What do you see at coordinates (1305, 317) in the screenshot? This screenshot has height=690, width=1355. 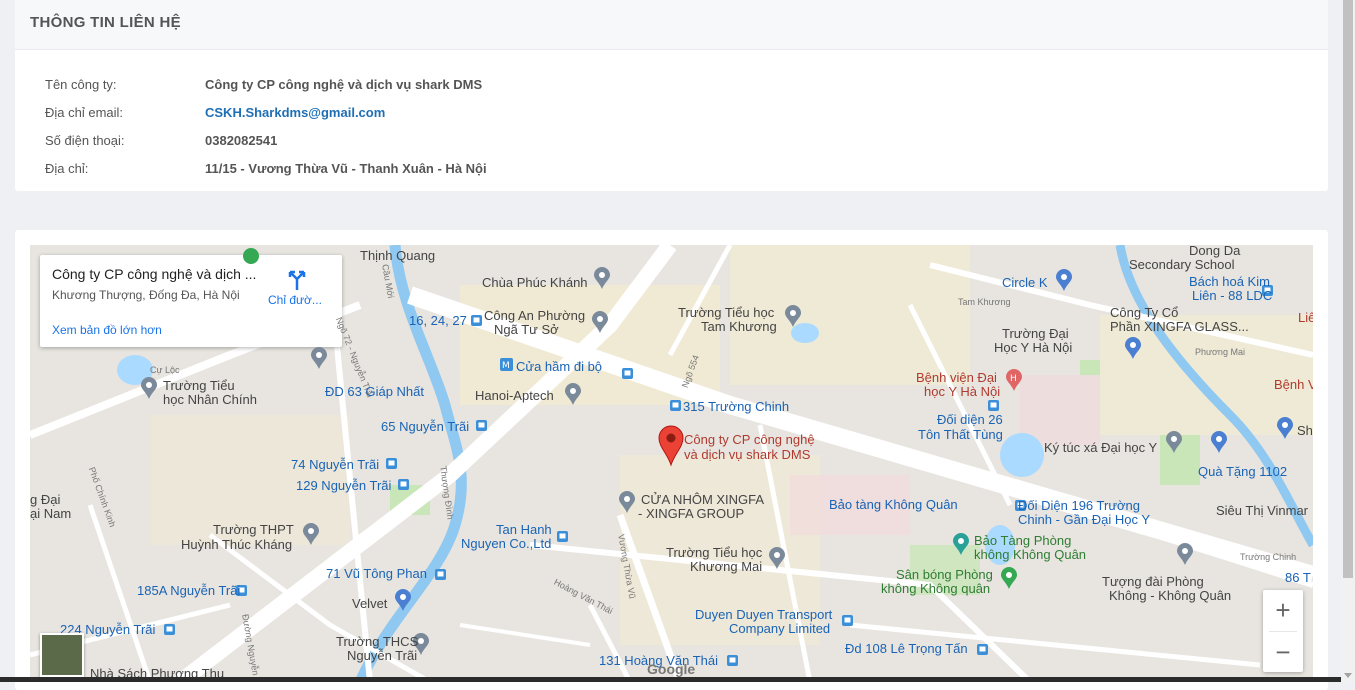 I see `map-label: Liê` at bounding box center [1305, 317].